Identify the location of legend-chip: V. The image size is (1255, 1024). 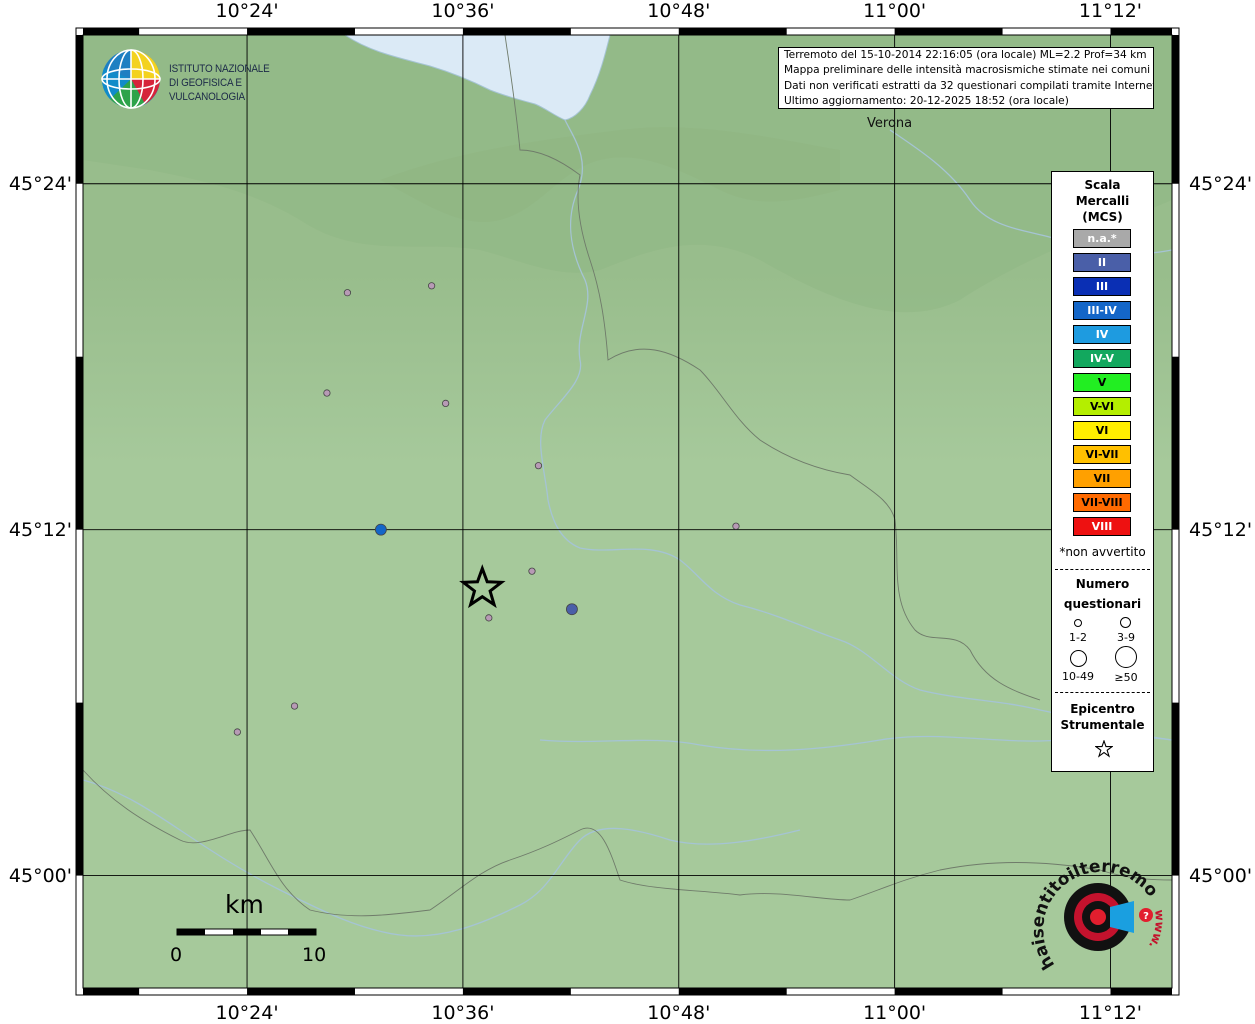
(1102, 382).